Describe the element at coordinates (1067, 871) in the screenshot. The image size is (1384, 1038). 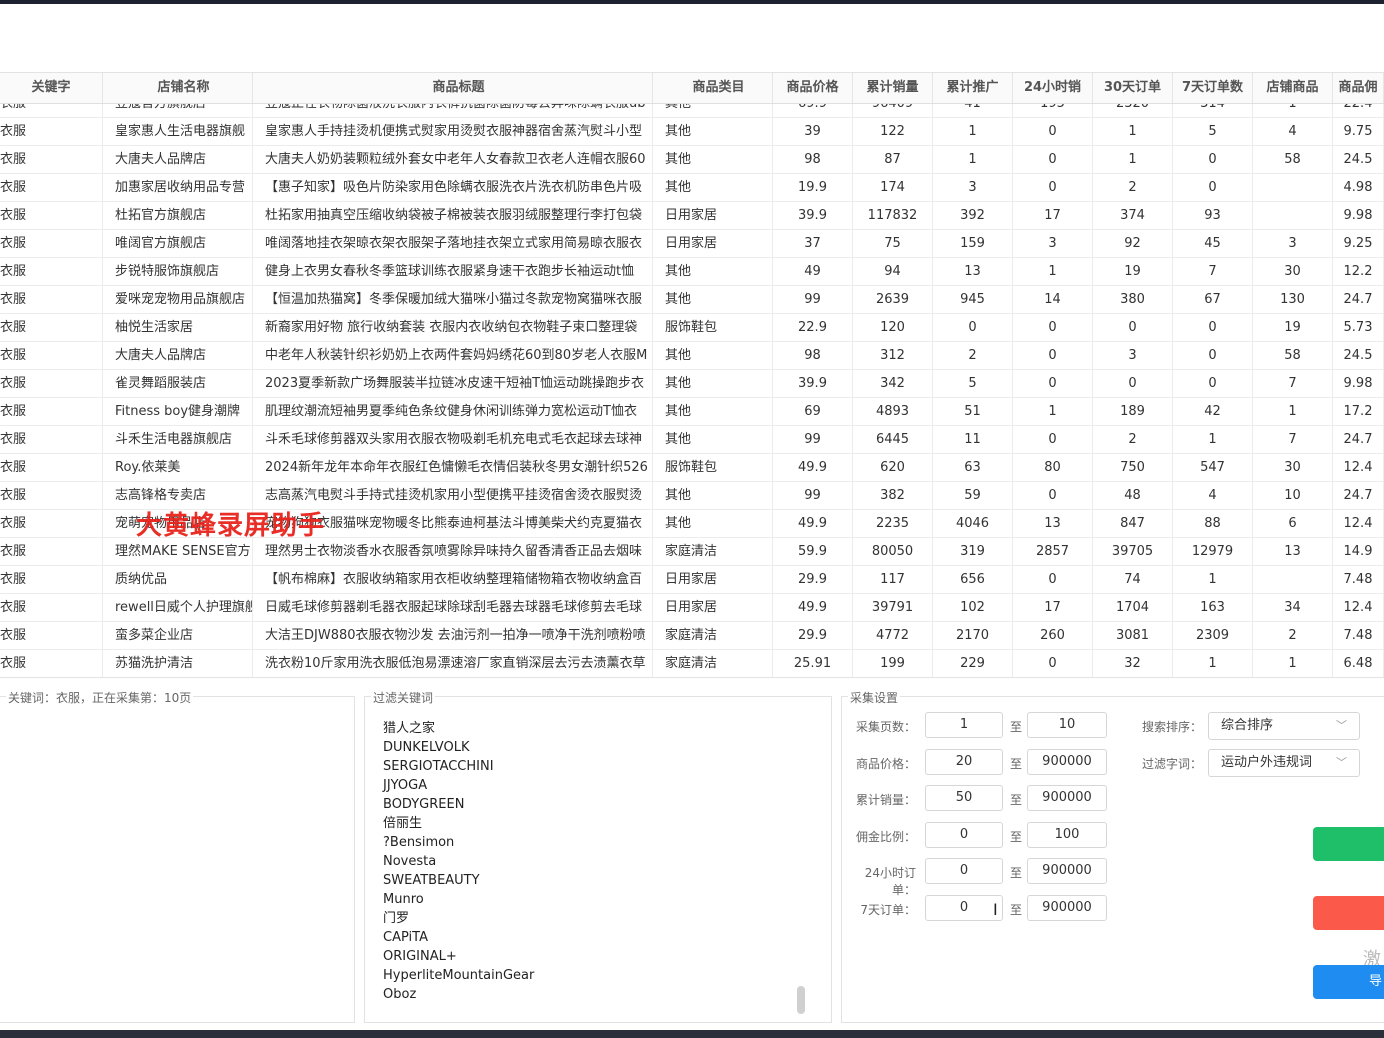
I see `orders-24h-max-input: 900000` at that location.